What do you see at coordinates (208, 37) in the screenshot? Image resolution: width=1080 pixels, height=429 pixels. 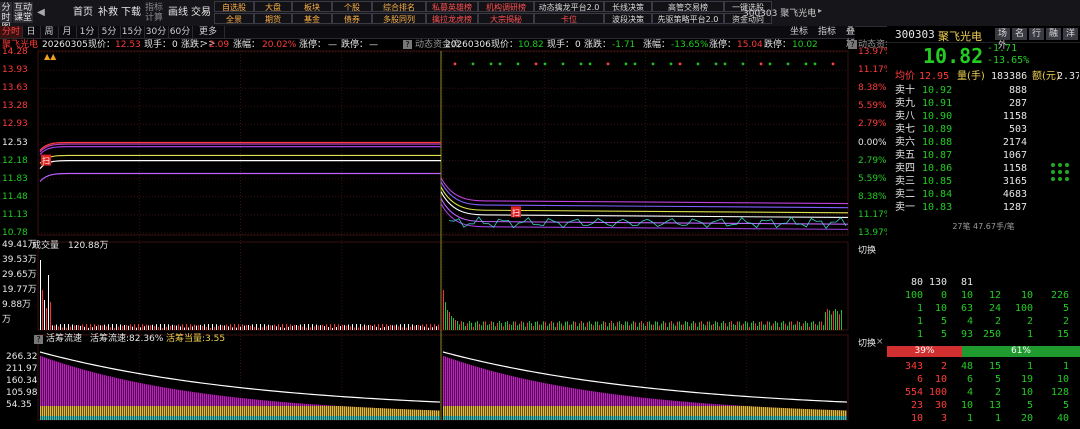 I see `period-tab-10: 更多>>` at bounding box center [208, 37].